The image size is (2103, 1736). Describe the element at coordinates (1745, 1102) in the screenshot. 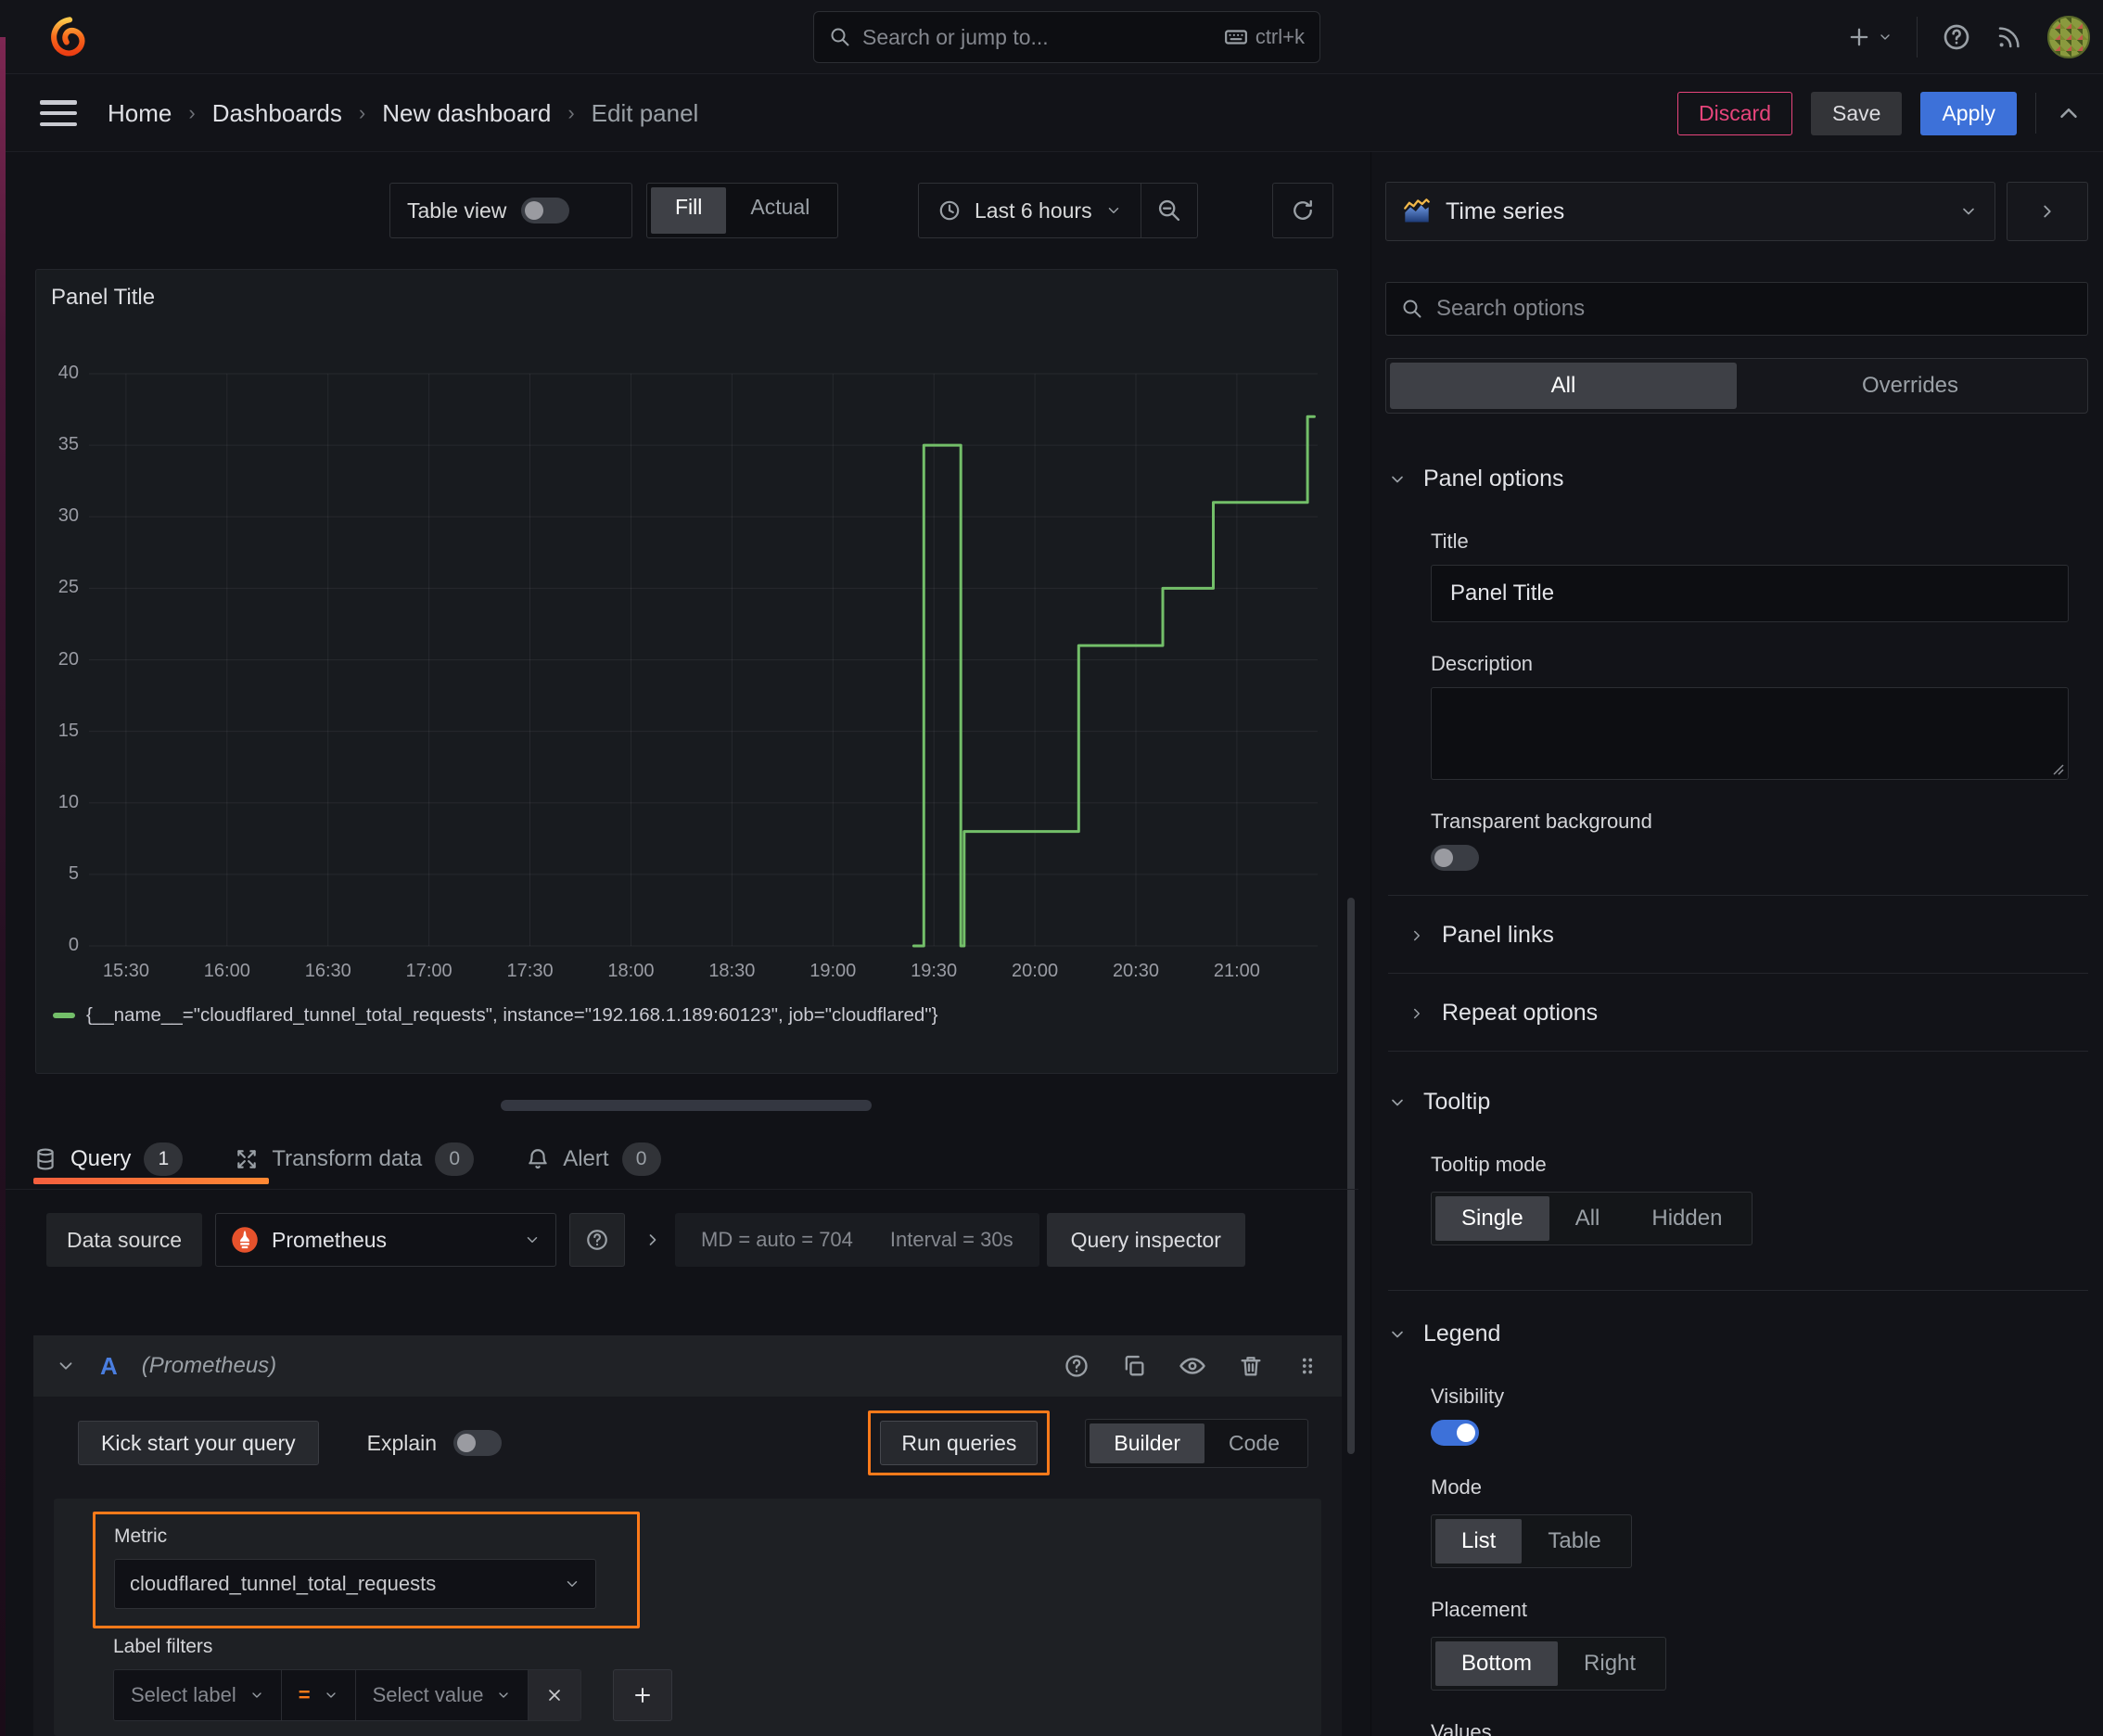

I see `tooltip-section-header: Tooltip` at that location.